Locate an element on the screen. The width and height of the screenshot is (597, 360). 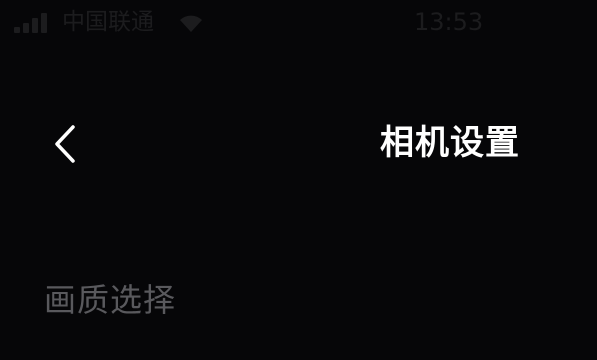
chevron-left-icon is located at coordinates (65, 144).